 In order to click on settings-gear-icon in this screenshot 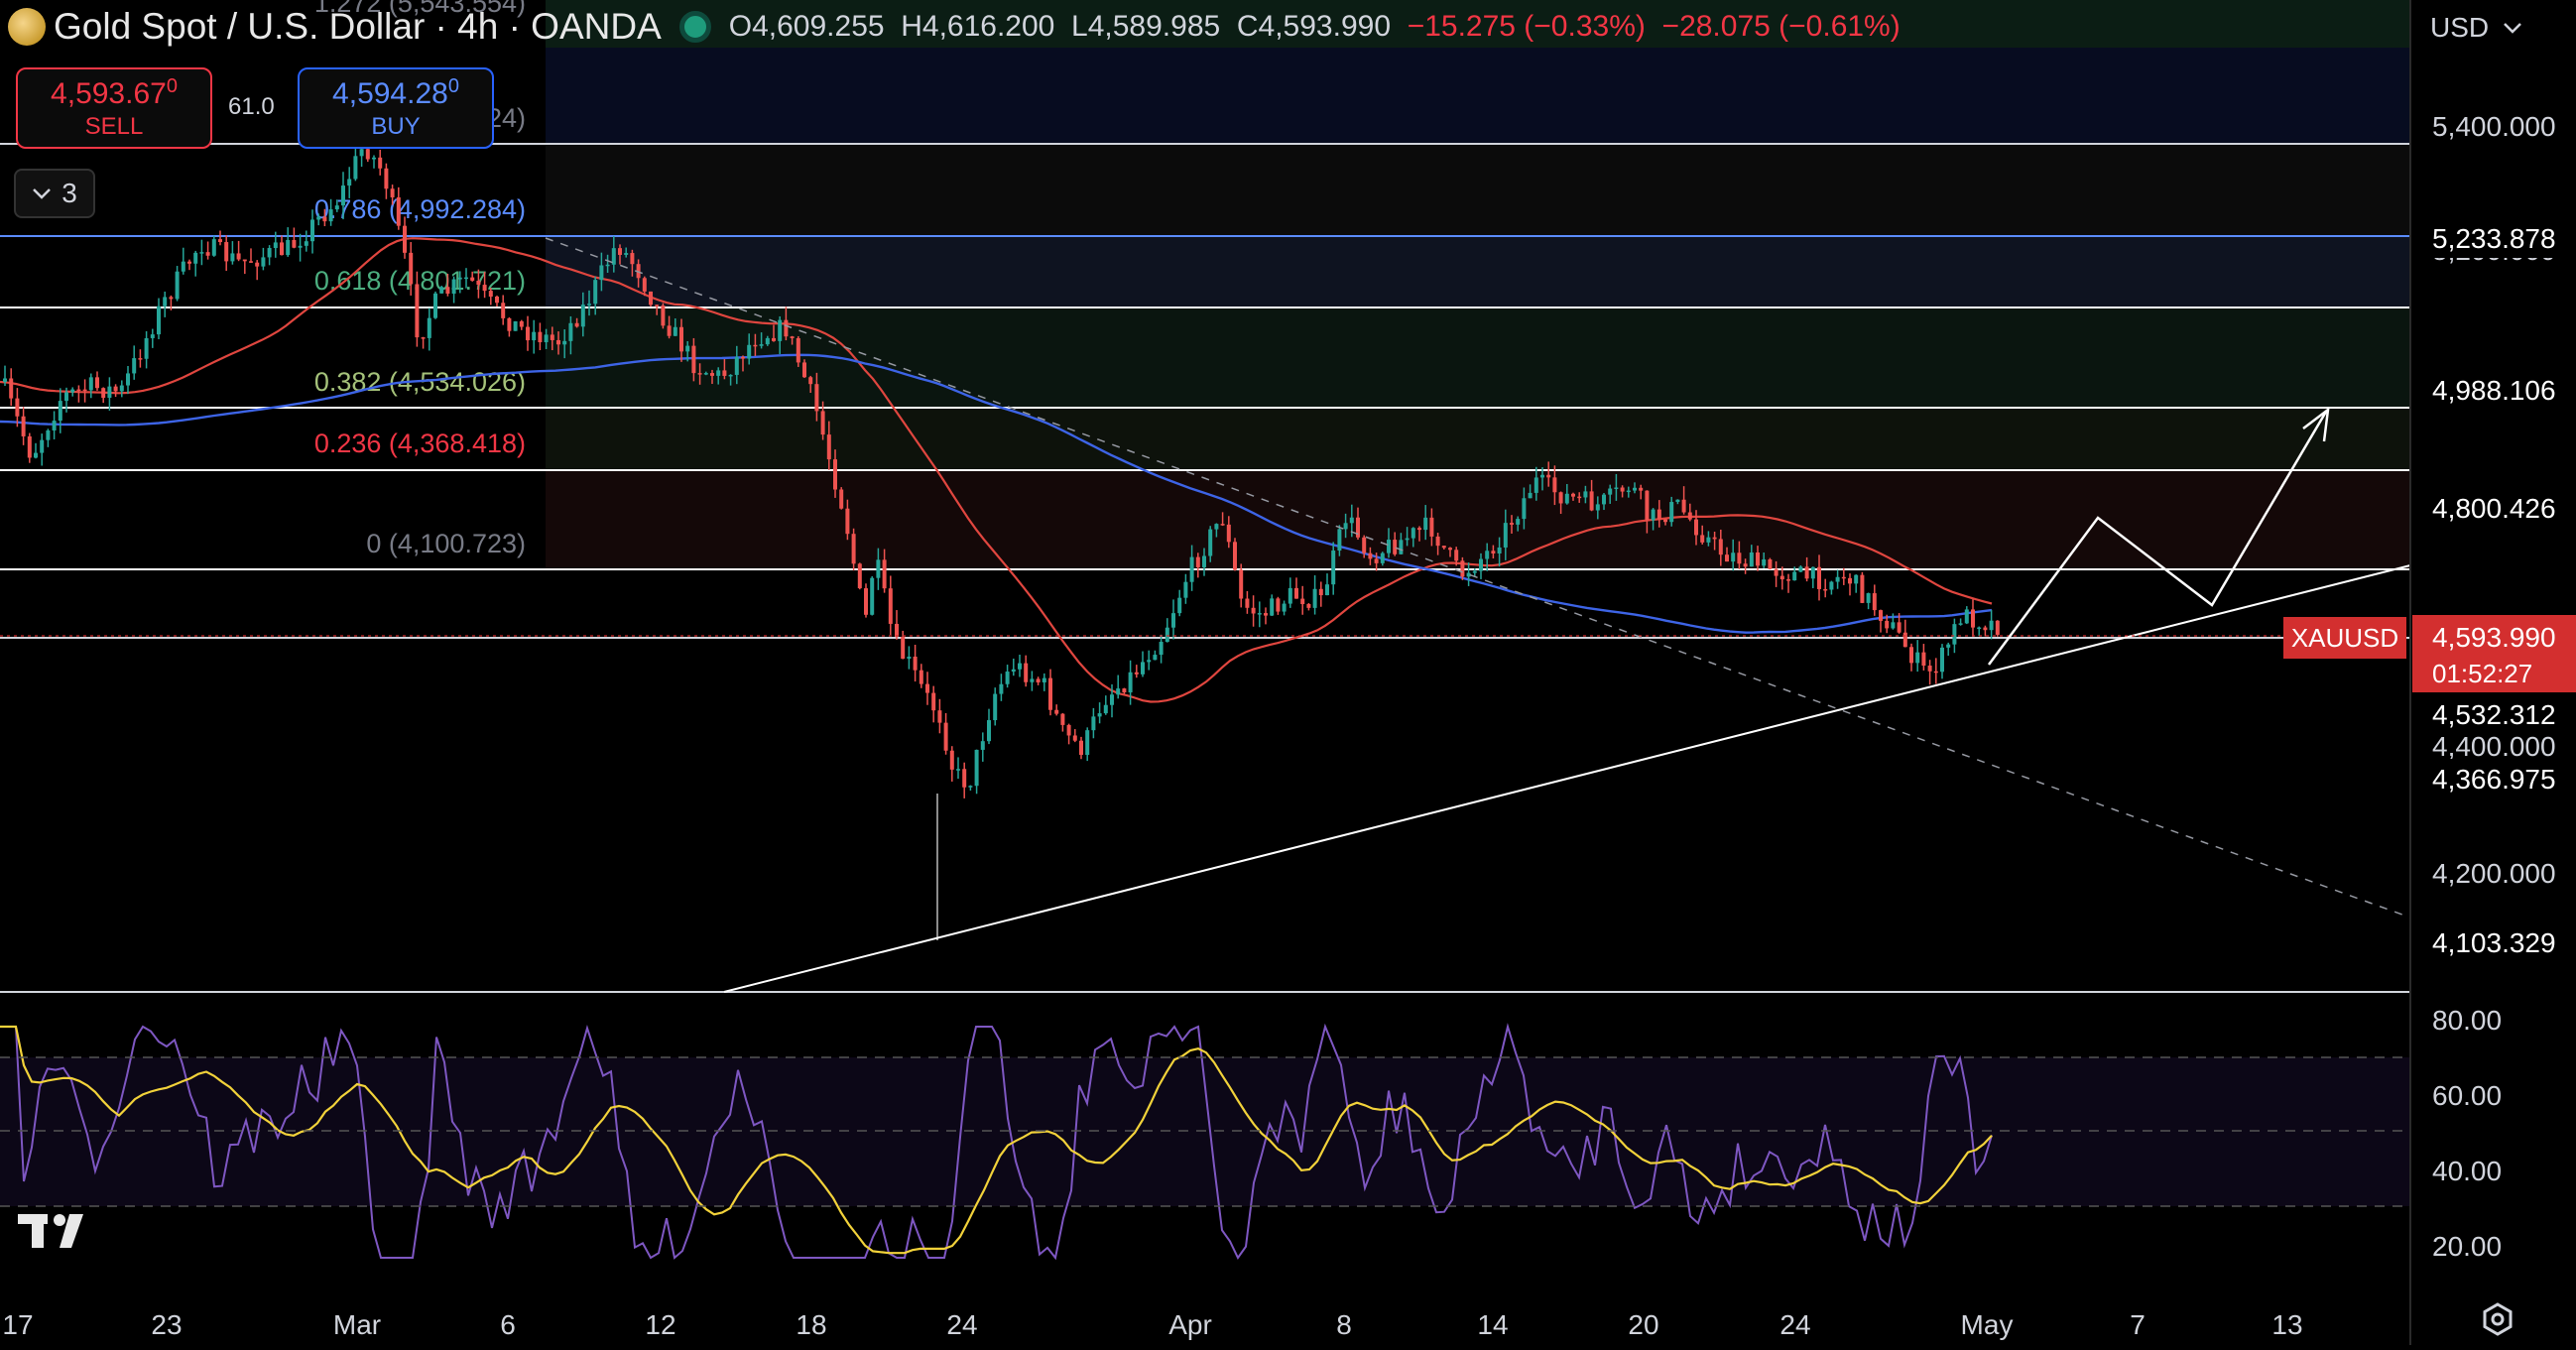, I will do `click(2497, 1319)`.